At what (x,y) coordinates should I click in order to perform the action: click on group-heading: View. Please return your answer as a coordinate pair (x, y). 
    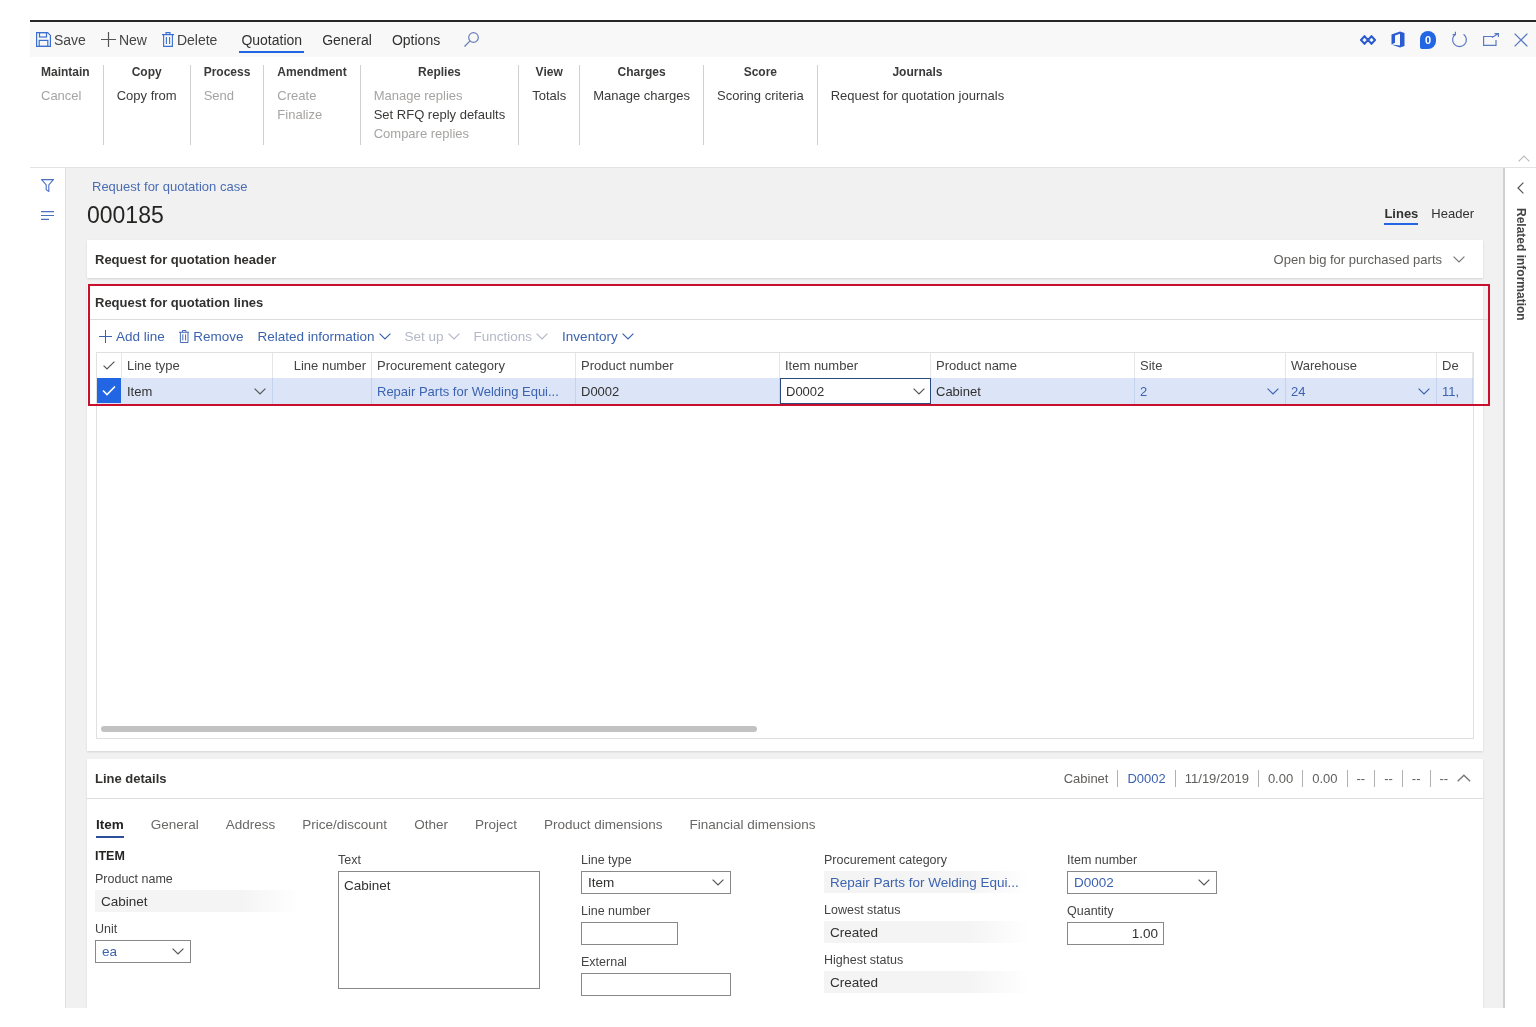
    Looking at the image, I should click on (549, 72).